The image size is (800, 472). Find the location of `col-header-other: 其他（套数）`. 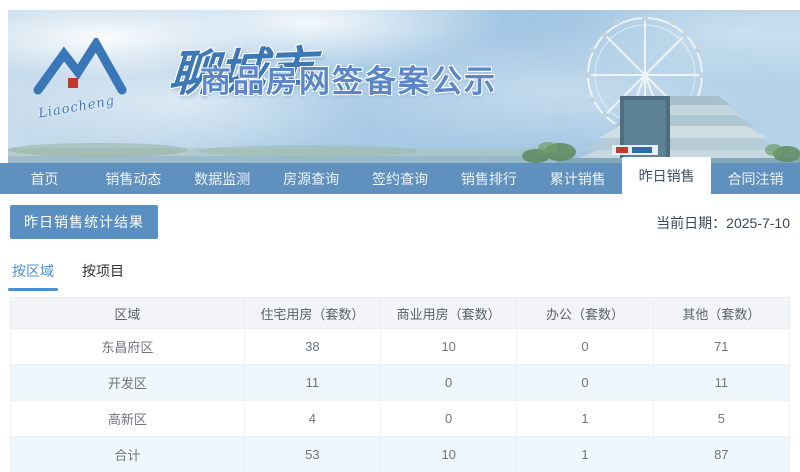

col-header-other: 其他（套数） is located at coordinates (721, 313).